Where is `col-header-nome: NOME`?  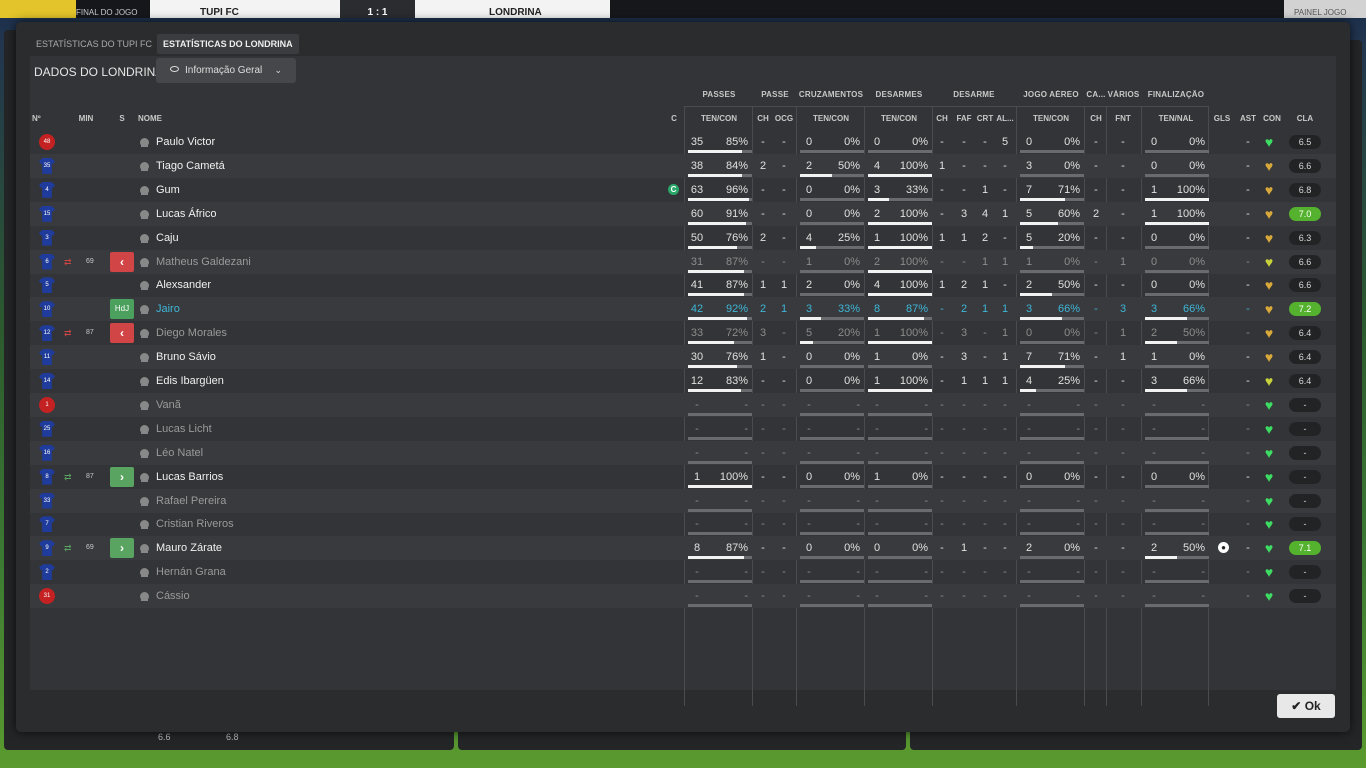
col-header-nome: NOME is located at coordinates (168, 118).